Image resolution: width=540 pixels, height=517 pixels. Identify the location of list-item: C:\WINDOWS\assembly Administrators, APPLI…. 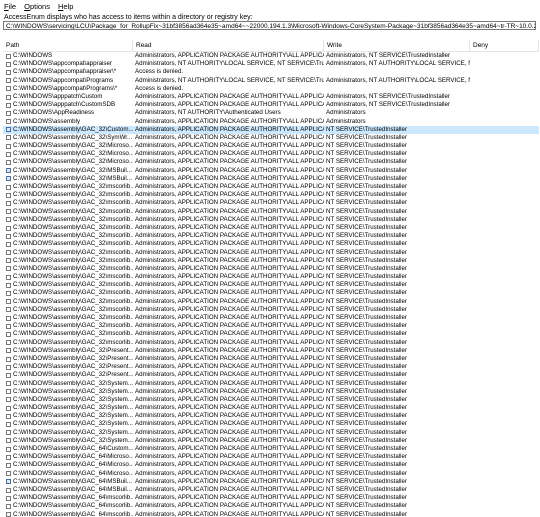
(271, 122).